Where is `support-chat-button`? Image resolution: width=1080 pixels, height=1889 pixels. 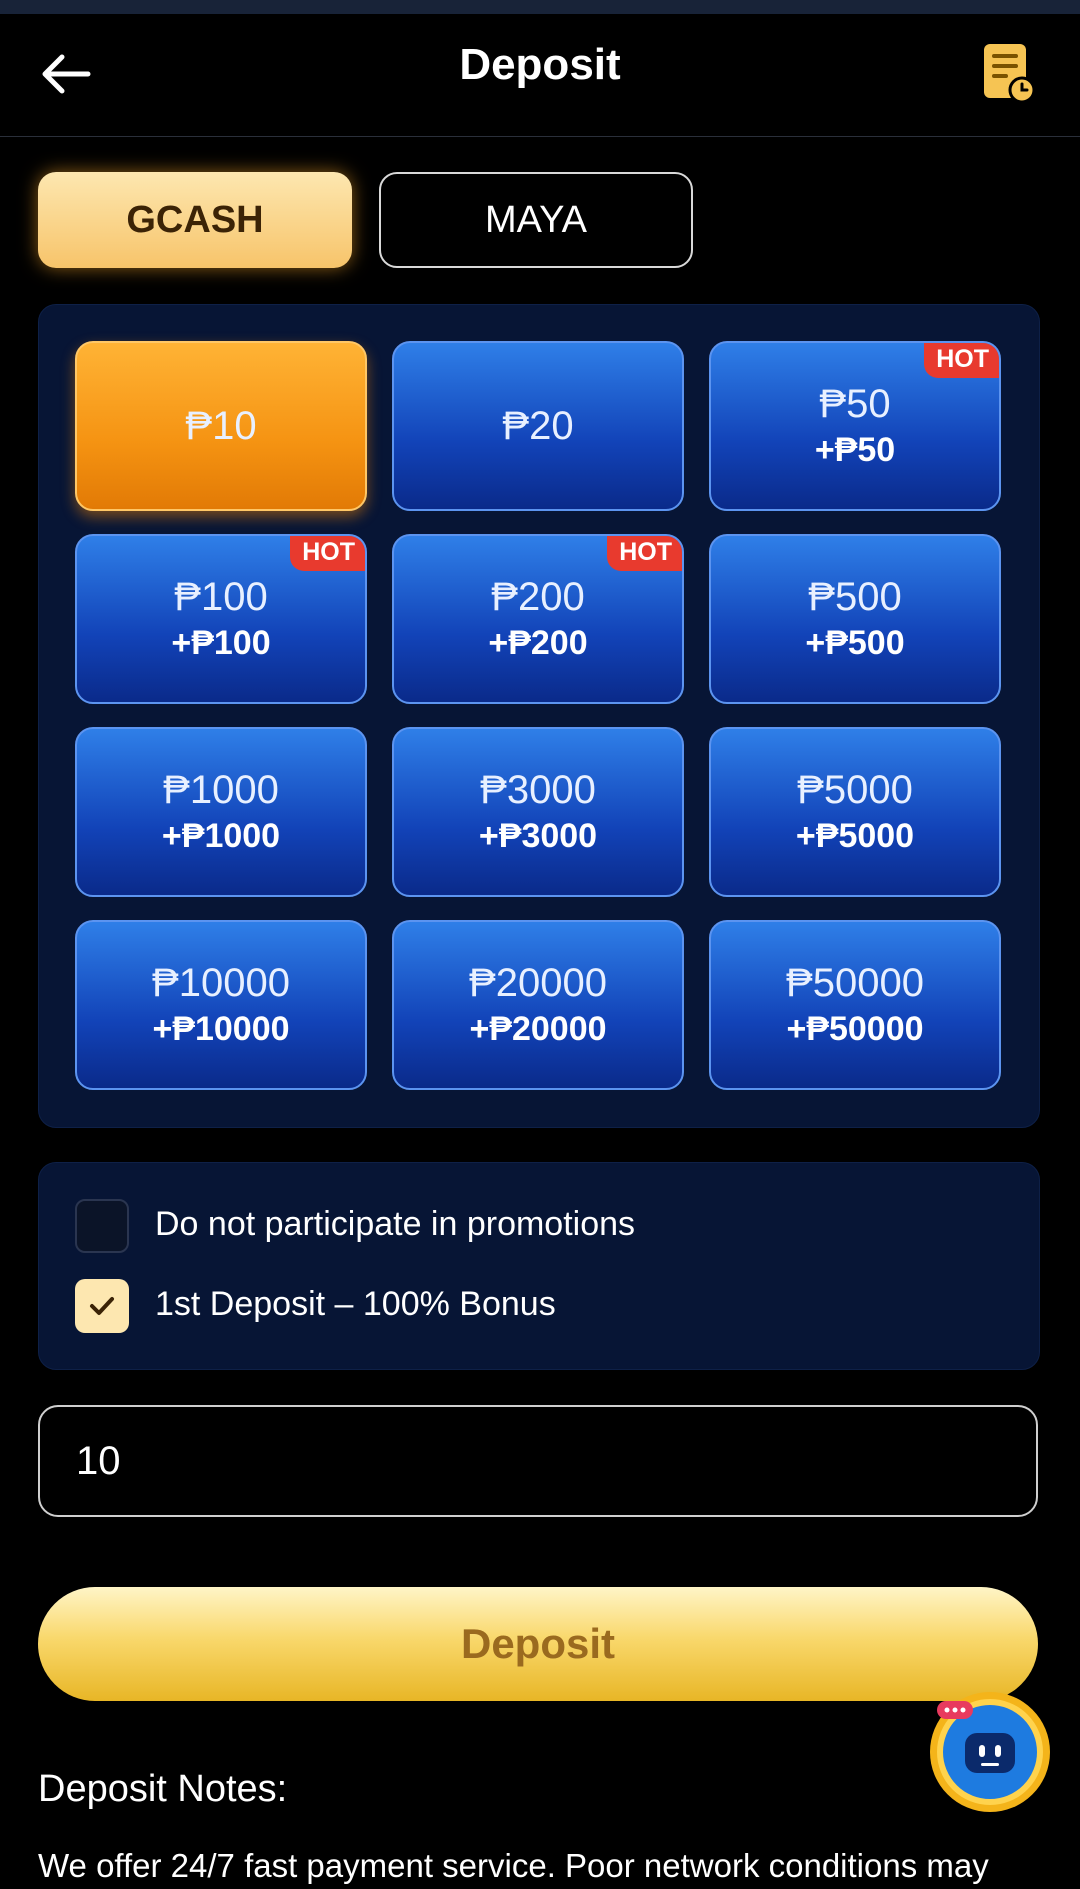
support-chat-button is located at coordinates (990, 1752).